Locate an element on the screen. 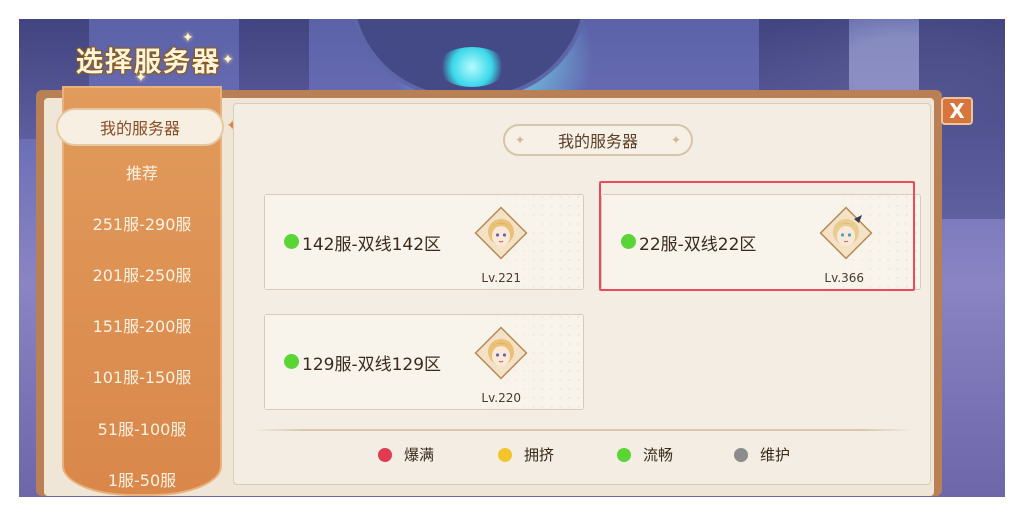 This screenshot has width=1024, height=516. server-level: Lv.220 is located at coordinates (501, 398).